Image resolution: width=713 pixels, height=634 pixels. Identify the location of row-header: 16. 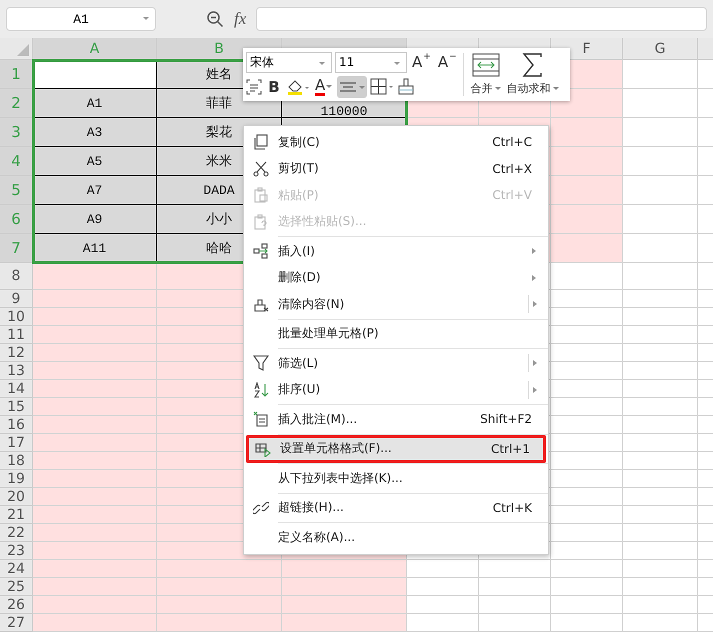
(16, 425).